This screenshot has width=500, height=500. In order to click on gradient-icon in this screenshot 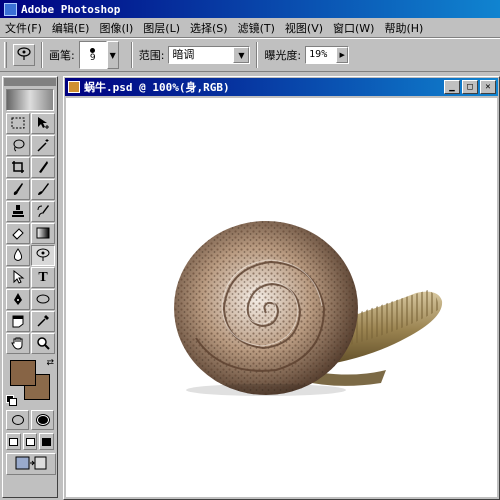, I will do `click(43, 234)`.